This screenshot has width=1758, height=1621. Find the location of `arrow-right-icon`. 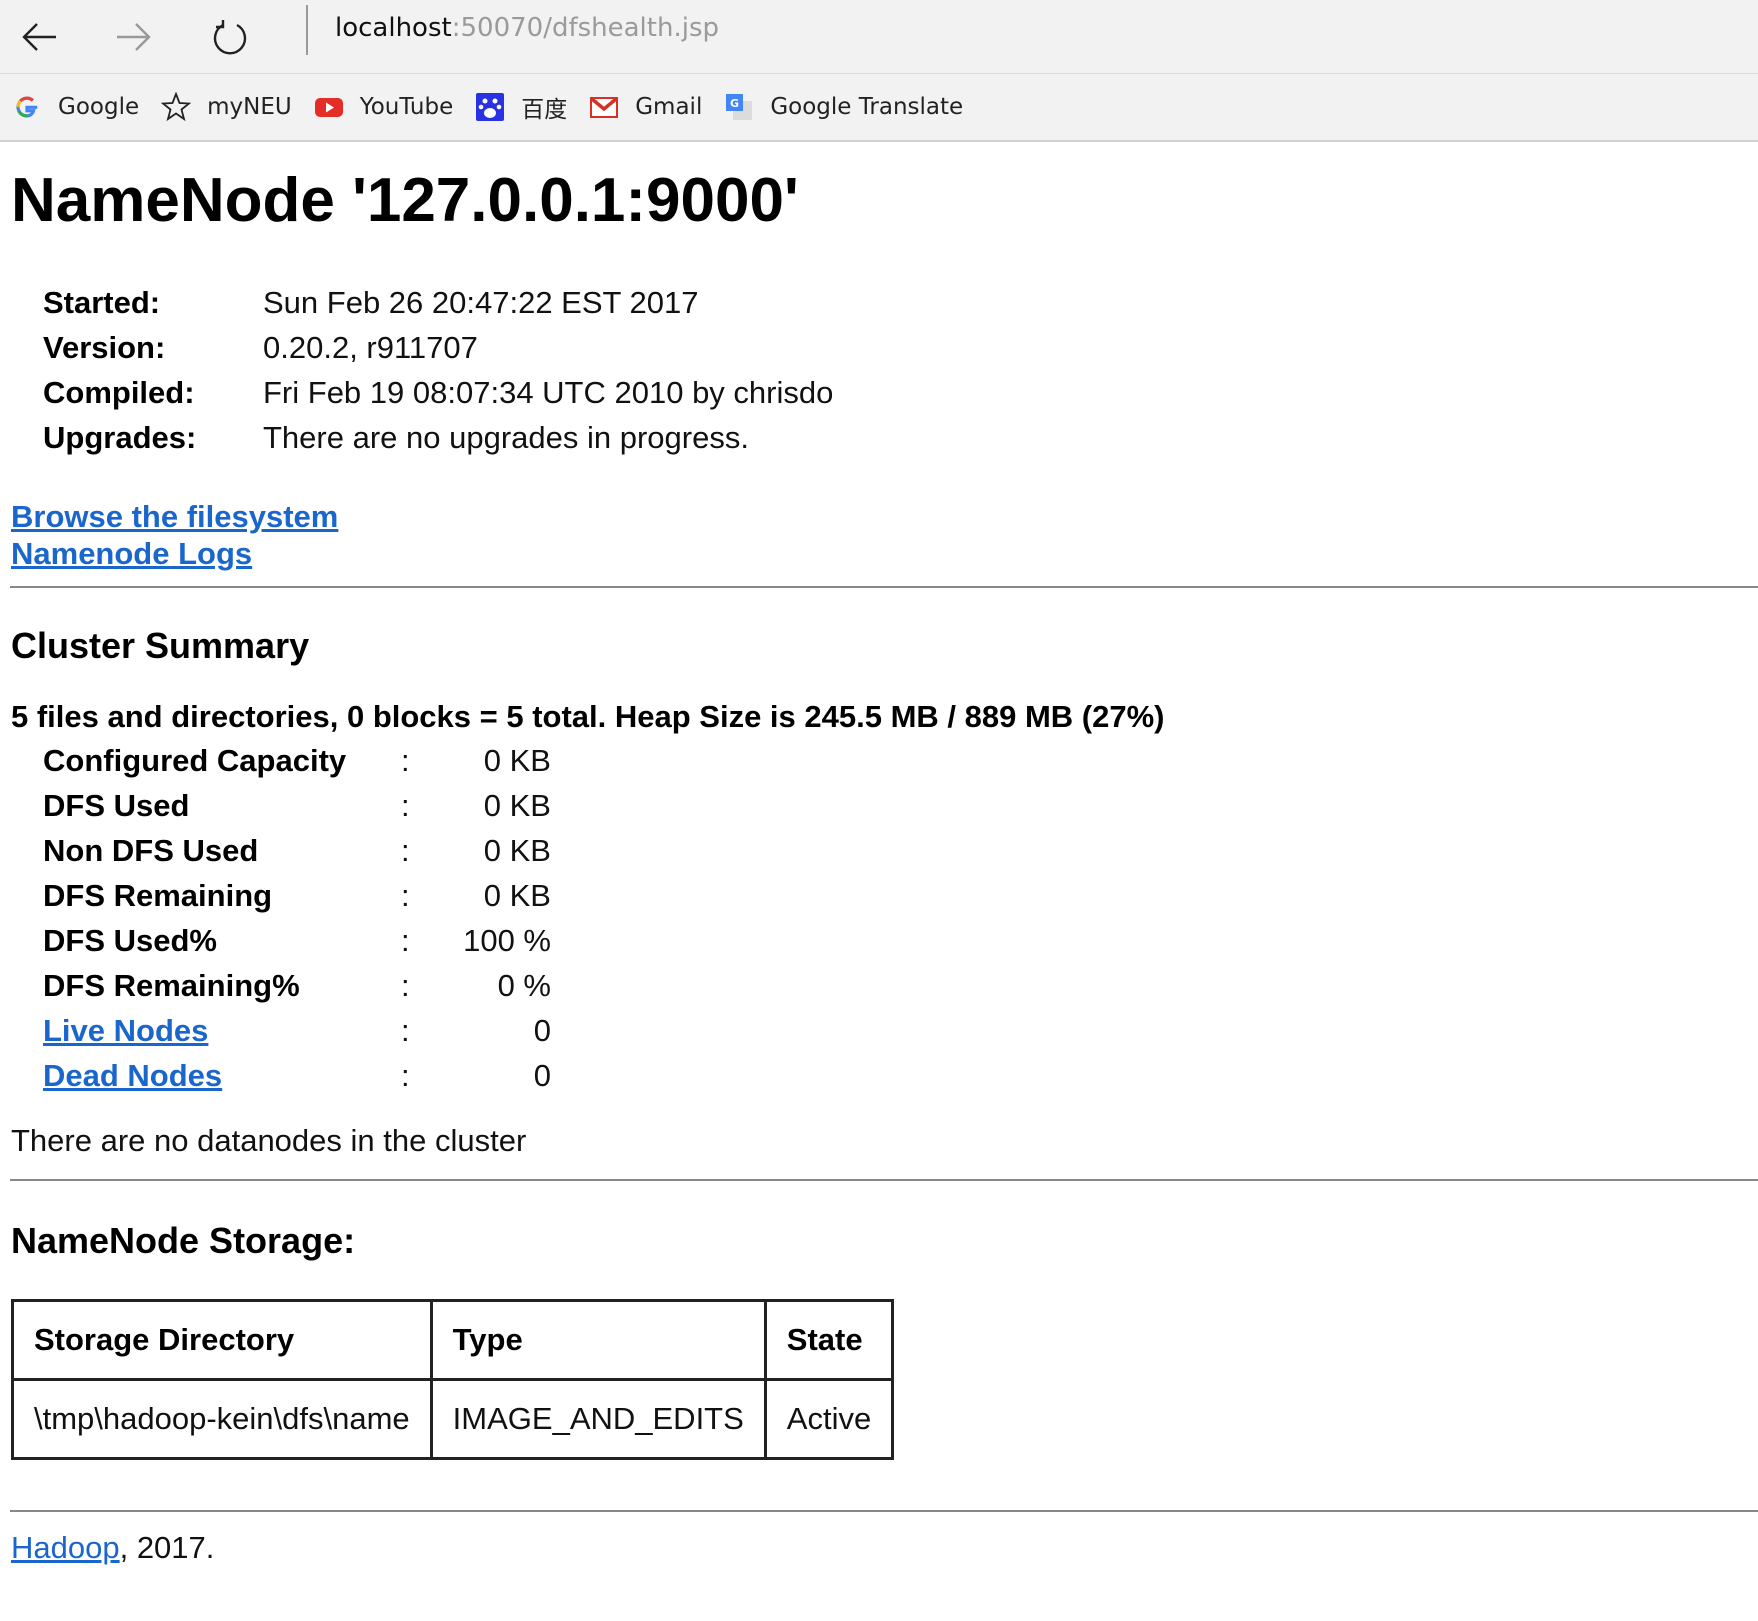

arrow-right-icon is located at coordinates (134, 36).